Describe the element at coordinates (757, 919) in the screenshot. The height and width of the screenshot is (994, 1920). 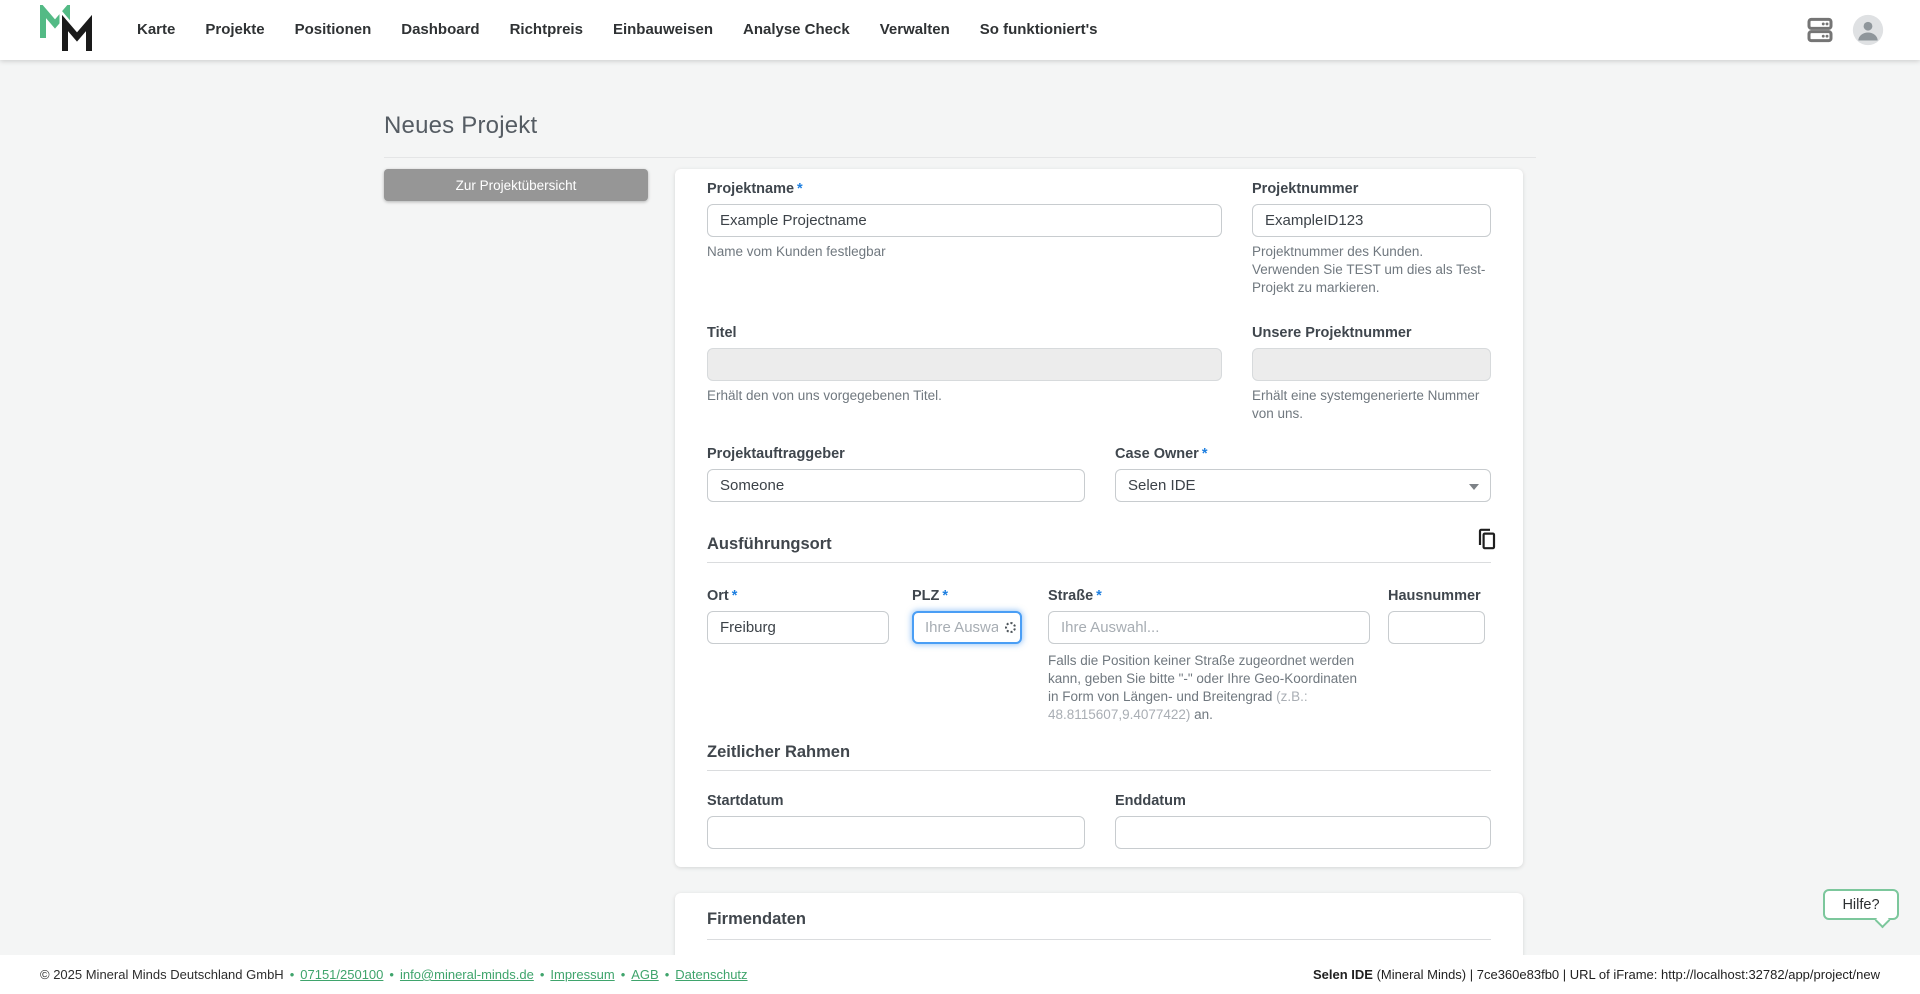
I see `section-firmendaten: Firmendaten` at that location.